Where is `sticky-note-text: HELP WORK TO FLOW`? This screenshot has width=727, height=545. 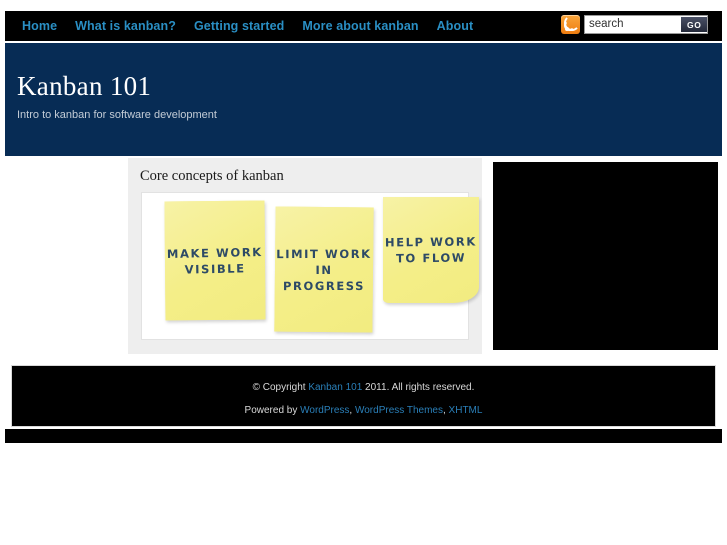 sticky-note-text: HELP WORK TO FLOW is located at coordinates (430, 250).